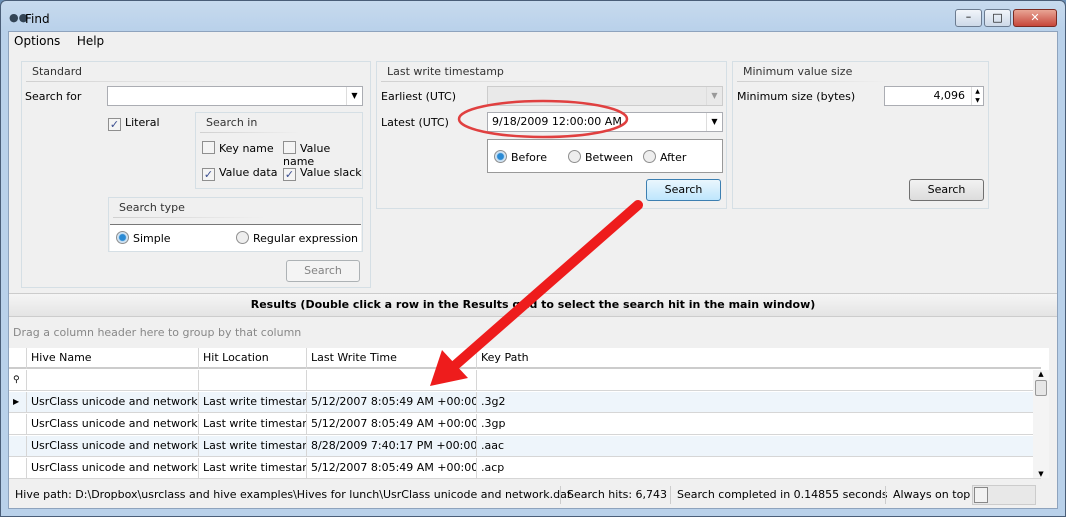  I want to click on highlight-ellipse, so click(543, 119).